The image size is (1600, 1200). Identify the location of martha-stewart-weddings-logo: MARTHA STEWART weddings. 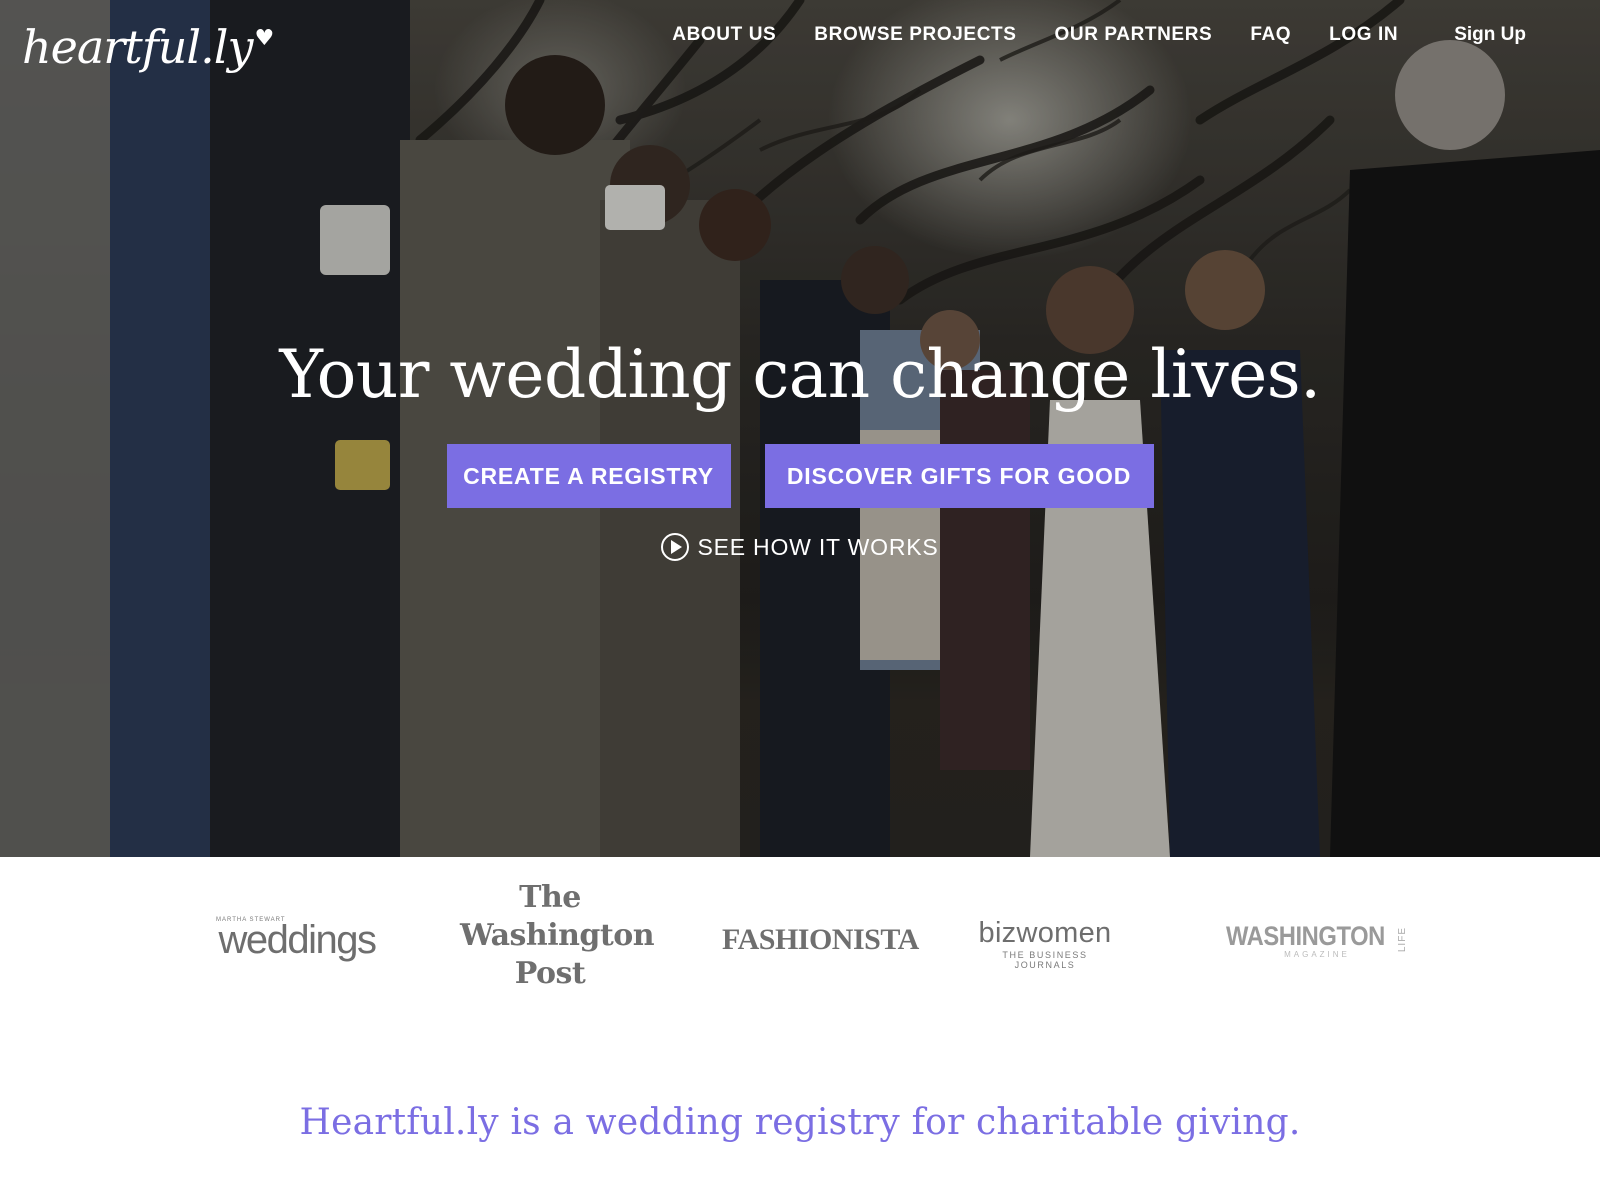
(297, 939).